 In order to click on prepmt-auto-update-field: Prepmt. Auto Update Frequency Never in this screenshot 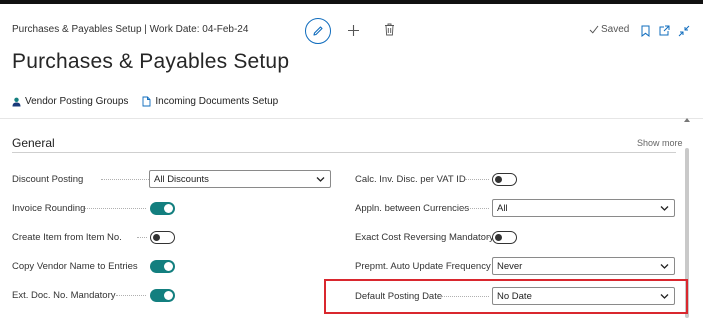, I will do `click(516, 266)`.